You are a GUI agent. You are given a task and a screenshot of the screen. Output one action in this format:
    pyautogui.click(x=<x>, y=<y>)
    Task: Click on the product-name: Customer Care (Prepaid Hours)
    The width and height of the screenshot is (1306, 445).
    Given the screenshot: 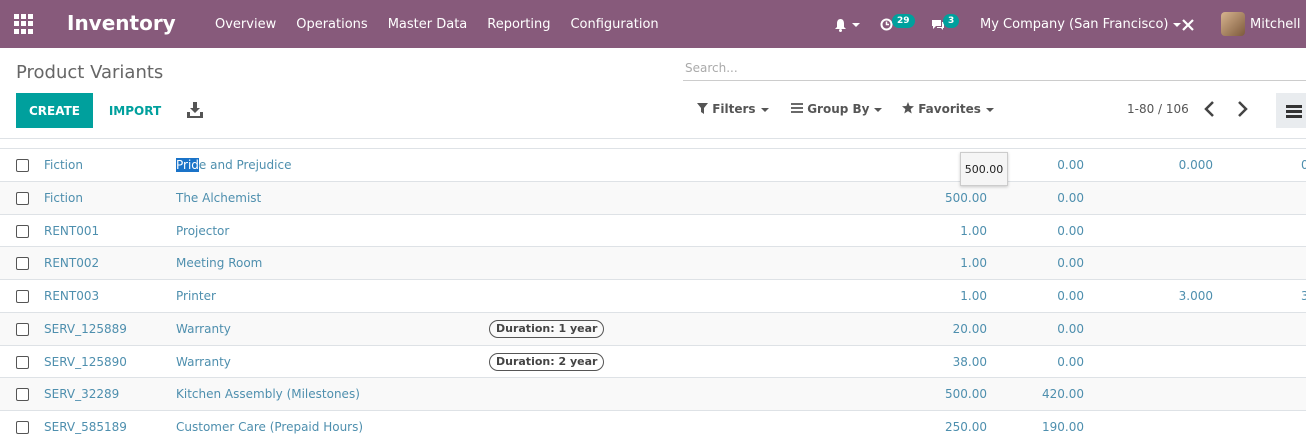 What is the action you would take?
    pyautogui.click(x=270, y=427)
    